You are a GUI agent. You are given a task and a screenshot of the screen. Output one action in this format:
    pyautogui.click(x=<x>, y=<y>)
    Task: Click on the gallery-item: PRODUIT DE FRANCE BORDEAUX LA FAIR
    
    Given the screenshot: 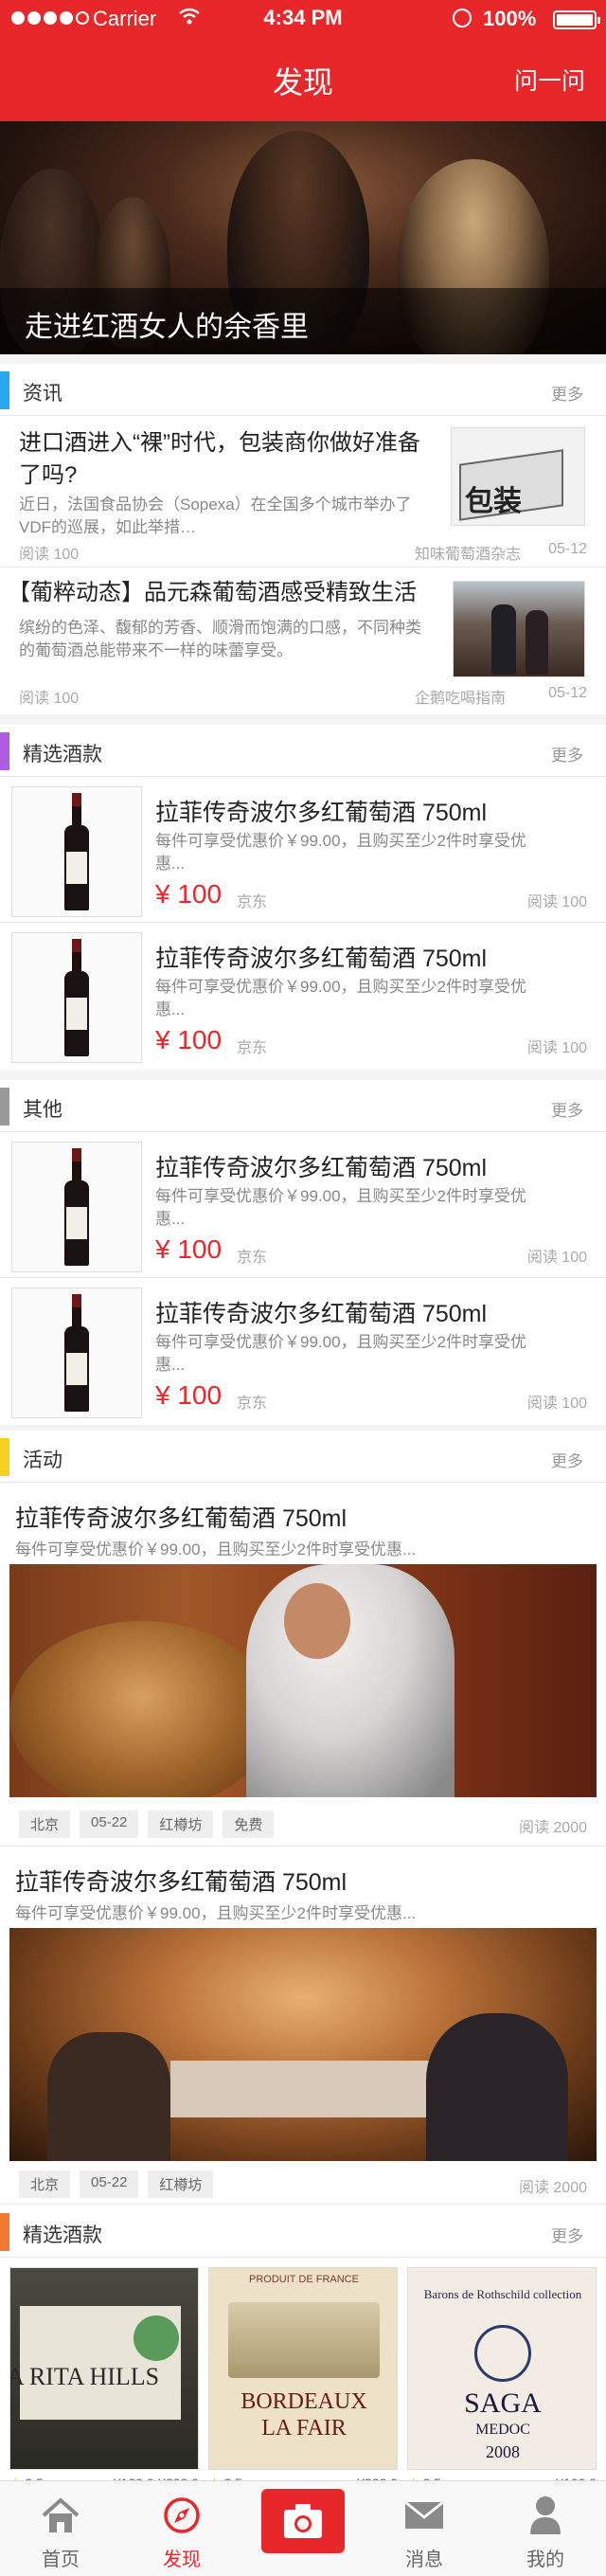 What is the action you would take?
    pyautogui.click(x=303, y=2368)
    